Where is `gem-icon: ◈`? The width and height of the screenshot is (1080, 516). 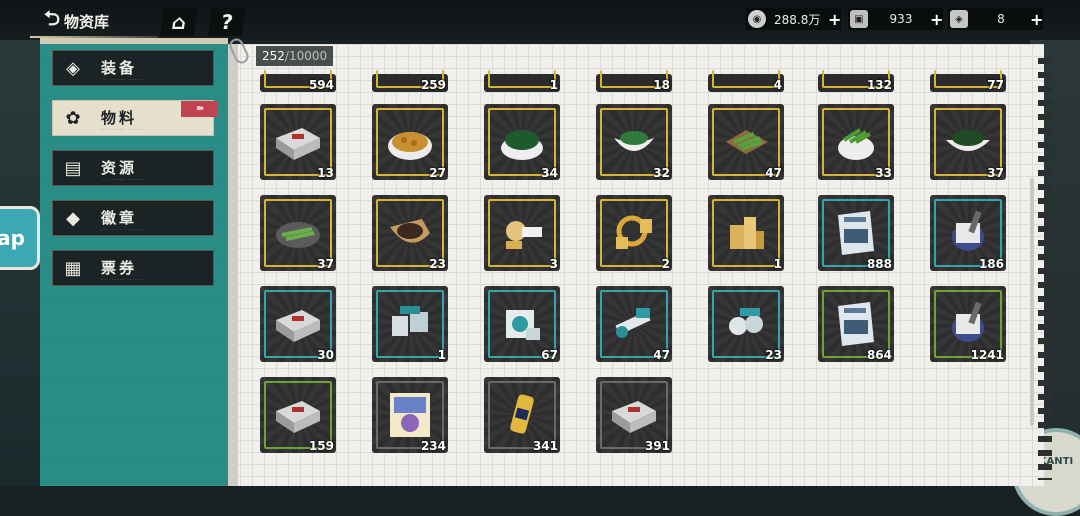 gem-icon: ◈ is located at coordinates (959, 19).